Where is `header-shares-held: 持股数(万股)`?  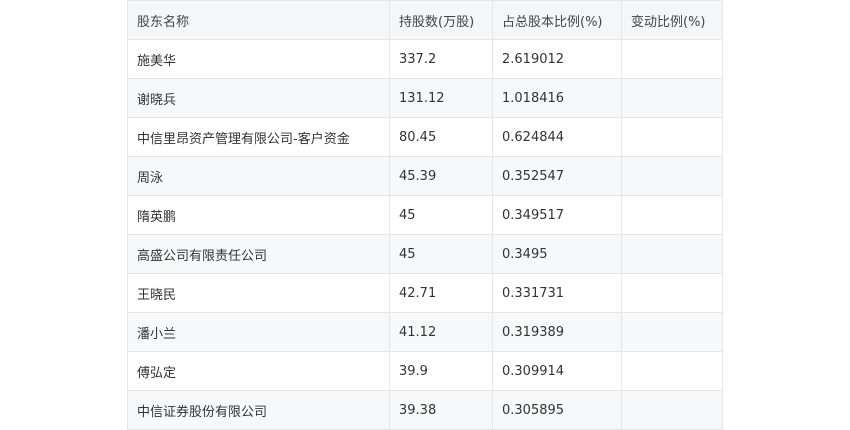
header-shares-held: 持股数(万股) is located at coordinates (441, 20).